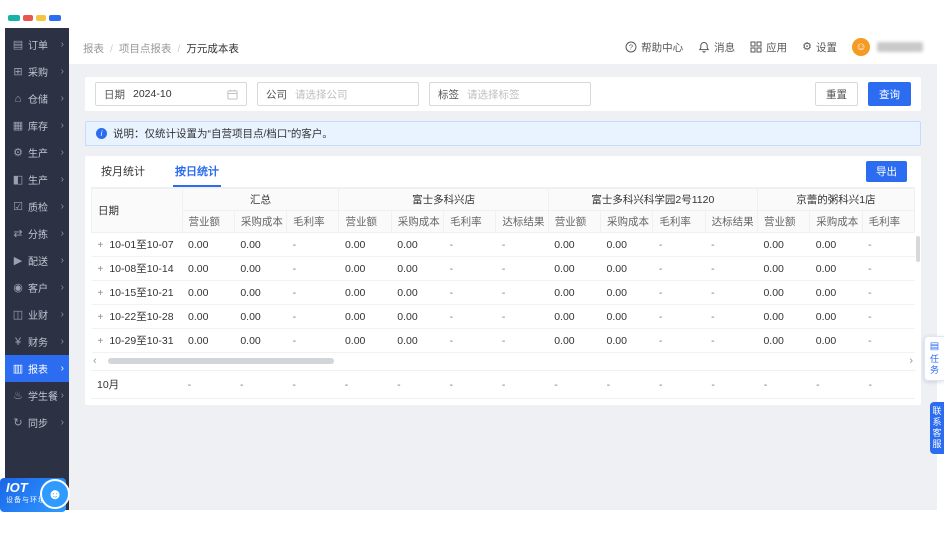 This screenshot has width=944, height=545. What do you see at coordinates (93, 48) in the screenshot?
I see `breadcrumb-item: 报表` at bounding box center [93, 48].